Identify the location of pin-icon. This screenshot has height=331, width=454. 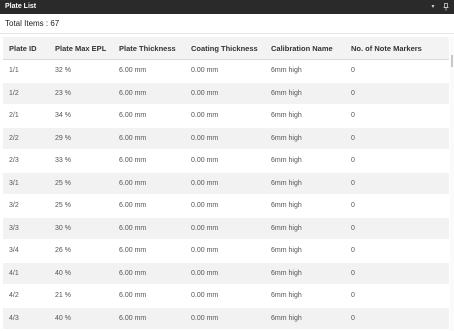
(446, 7).